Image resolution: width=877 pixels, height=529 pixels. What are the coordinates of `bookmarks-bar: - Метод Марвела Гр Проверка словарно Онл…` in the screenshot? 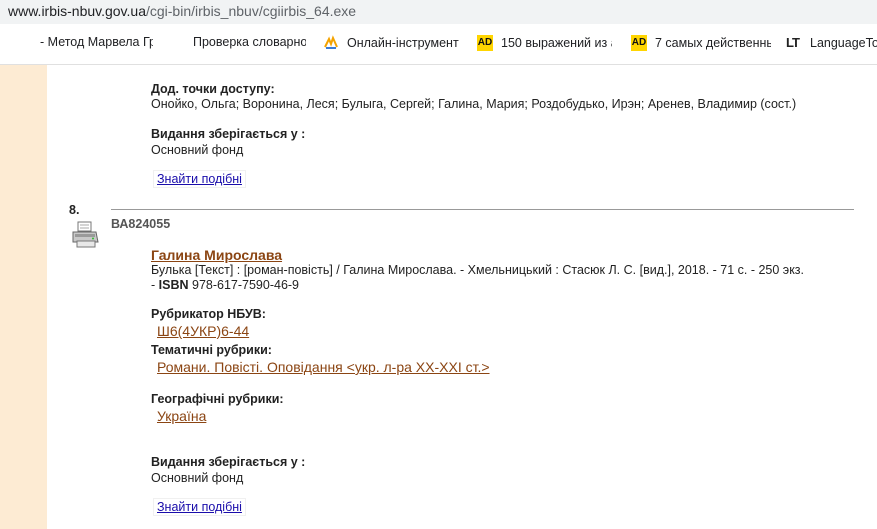 It's located at (438, 44).